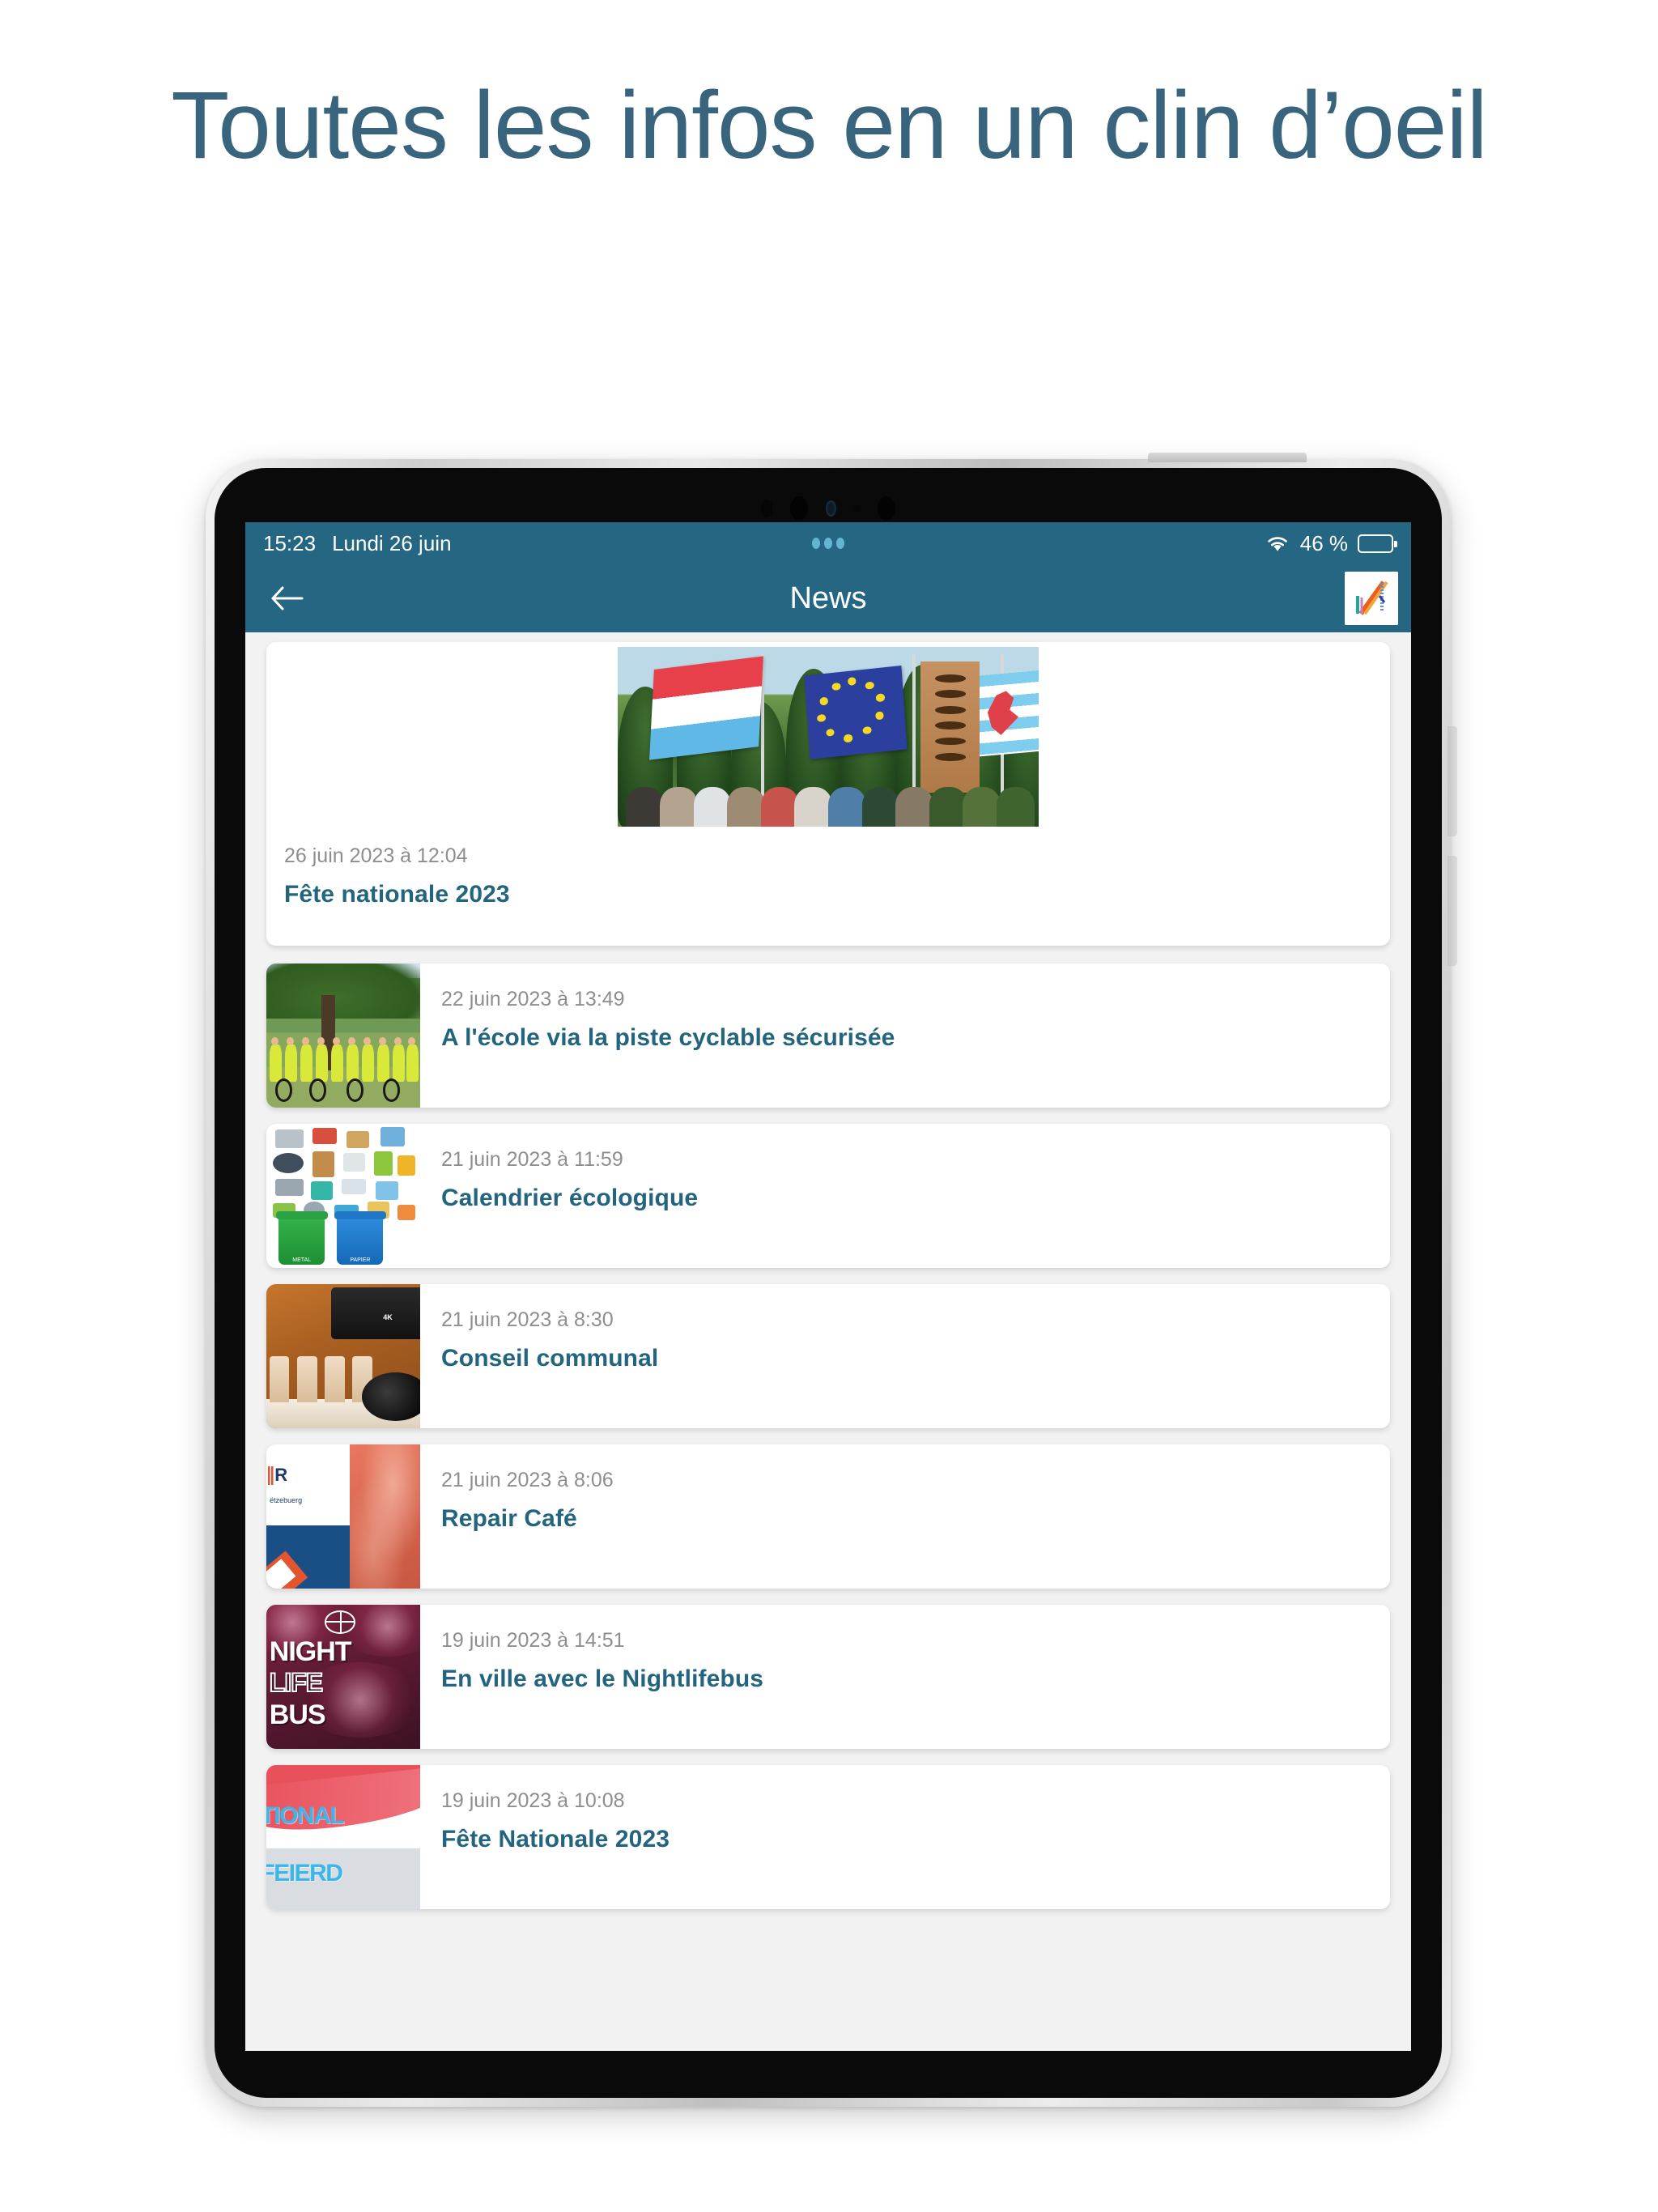  I want to click on news-title: Conseil communal, so click(550, 1358).